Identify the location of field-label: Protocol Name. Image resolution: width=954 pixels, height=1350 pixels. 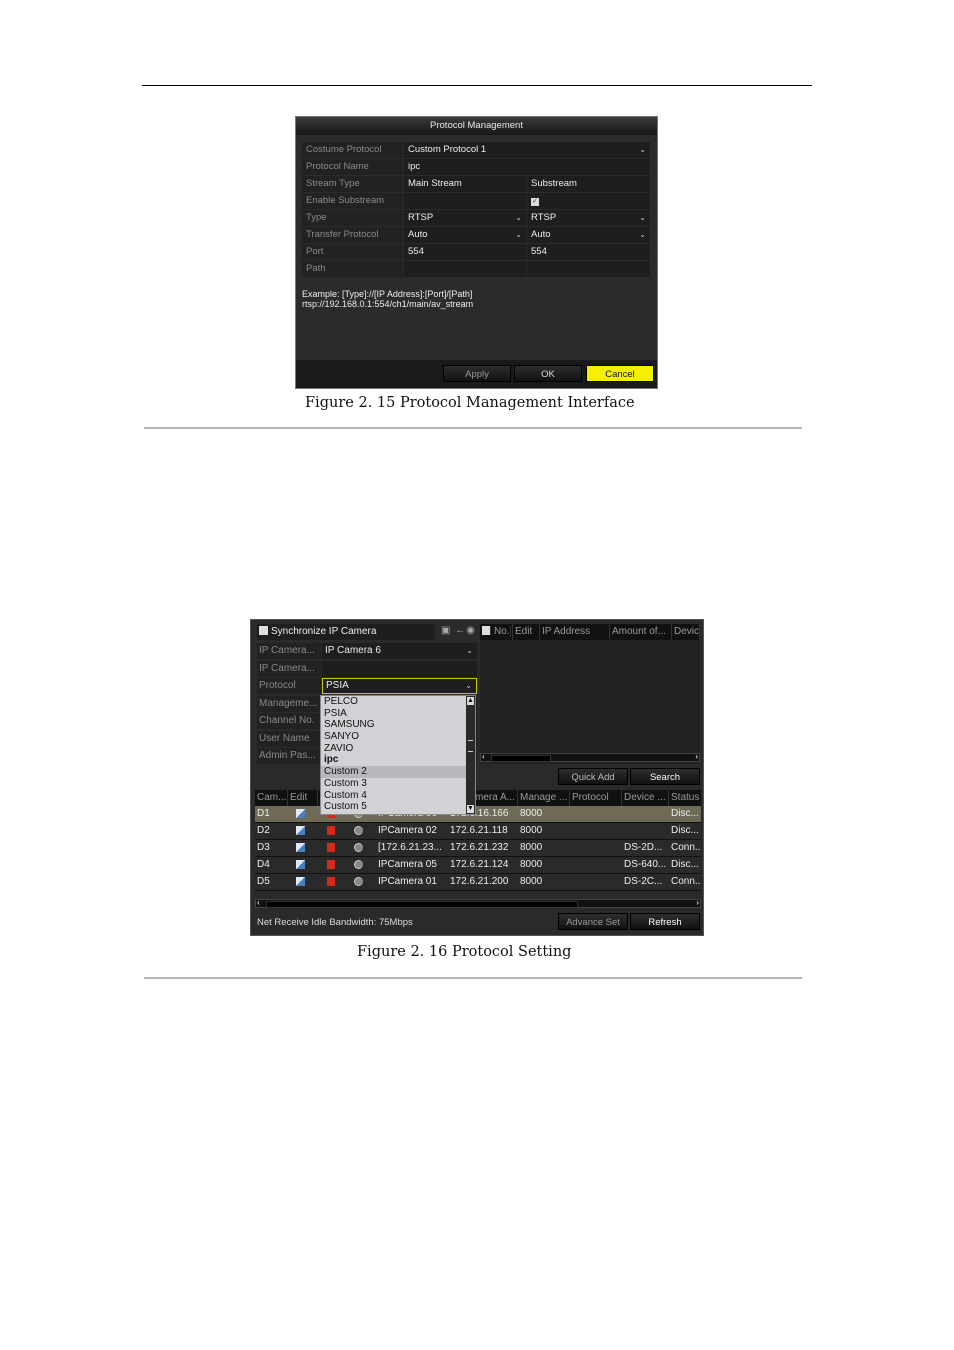
(352, 167).